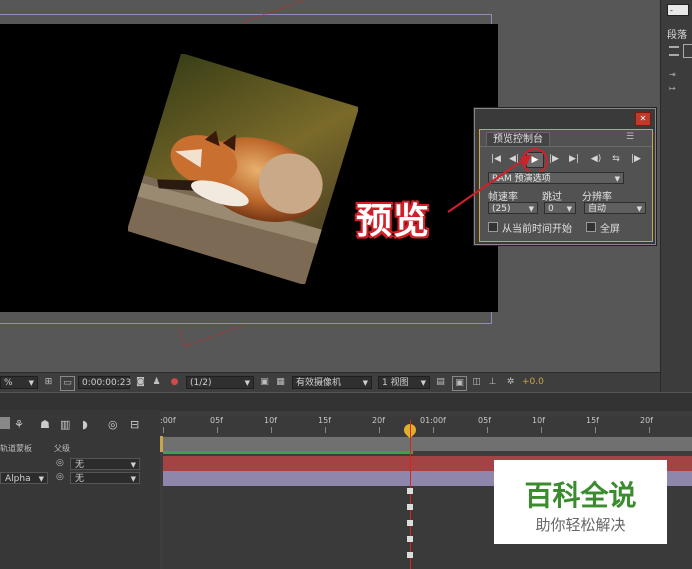  I want to click on camera-select: 有效摄像机 ▼, so click(332, 382).